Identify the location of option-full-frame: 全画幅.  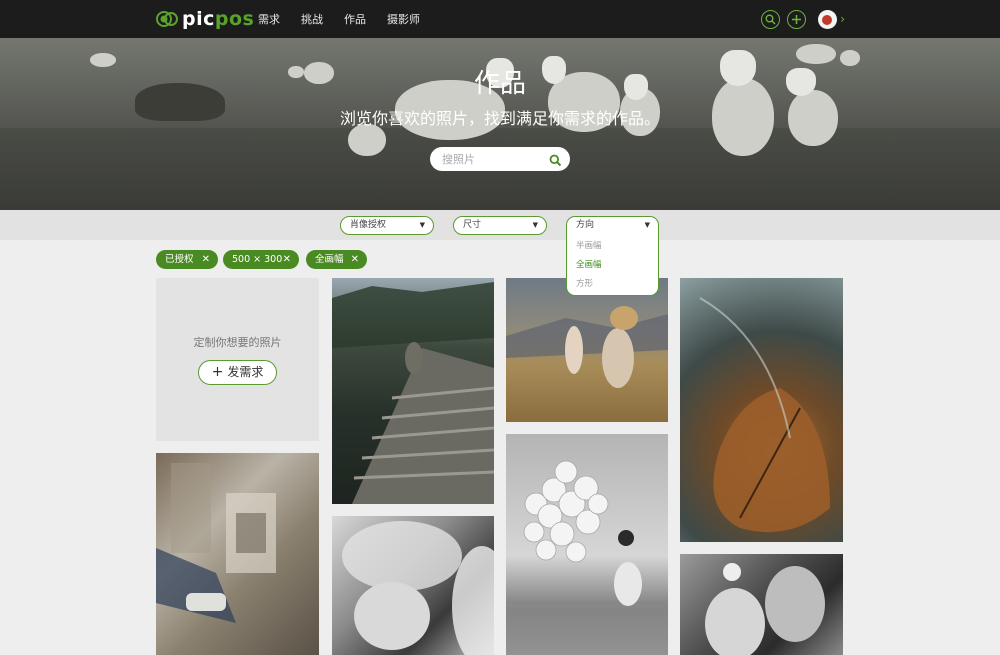
(589, 265).